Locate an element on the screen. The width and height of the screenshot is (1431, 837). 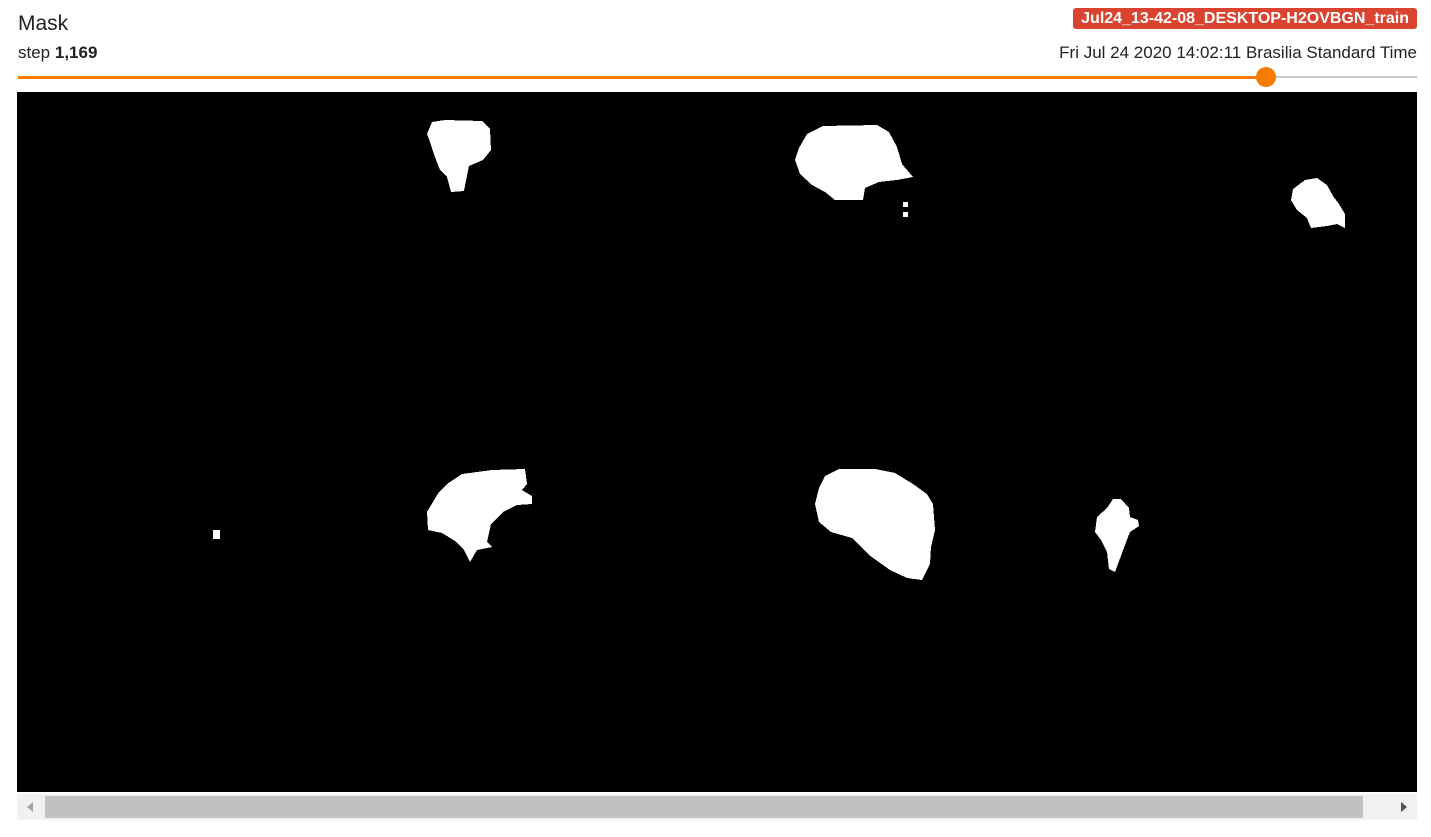
scroll-left-button is located at coordinates (30, 807).